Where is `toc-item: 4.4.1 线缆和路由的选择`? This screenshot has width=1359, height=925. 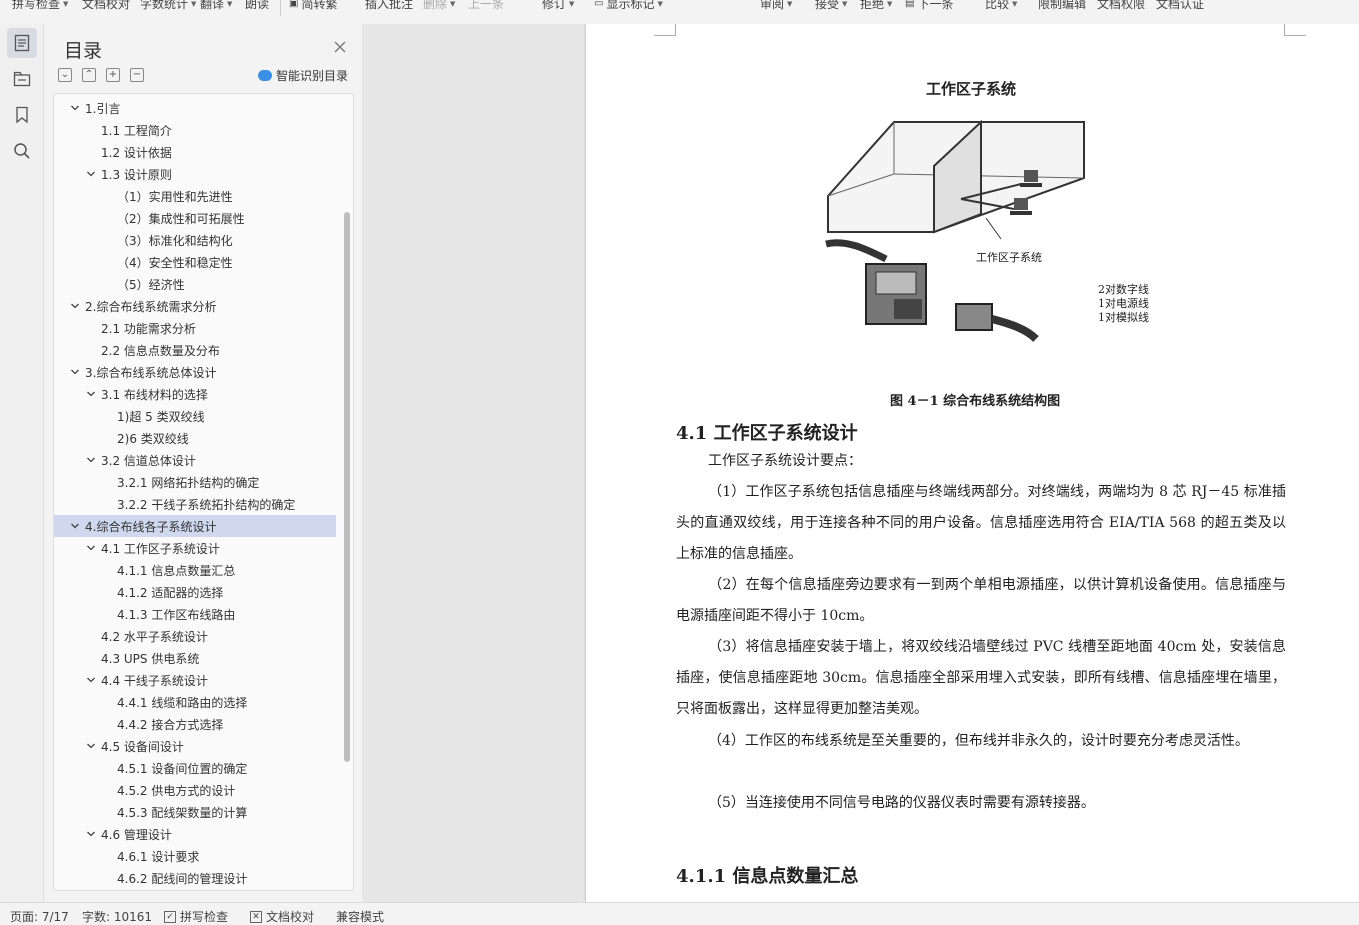 toc-item: 4.4.1 线缆和路由的选择 is located at coordinates (195, 702).